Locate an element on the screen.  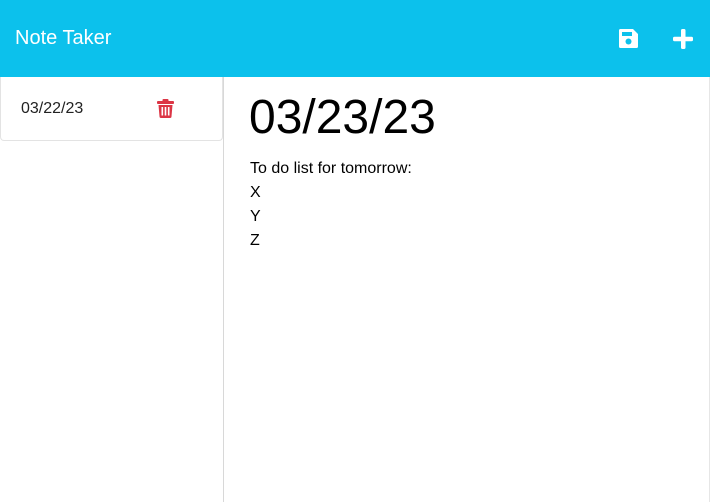
note-text-line: Z is located at coordinates (255, 240).